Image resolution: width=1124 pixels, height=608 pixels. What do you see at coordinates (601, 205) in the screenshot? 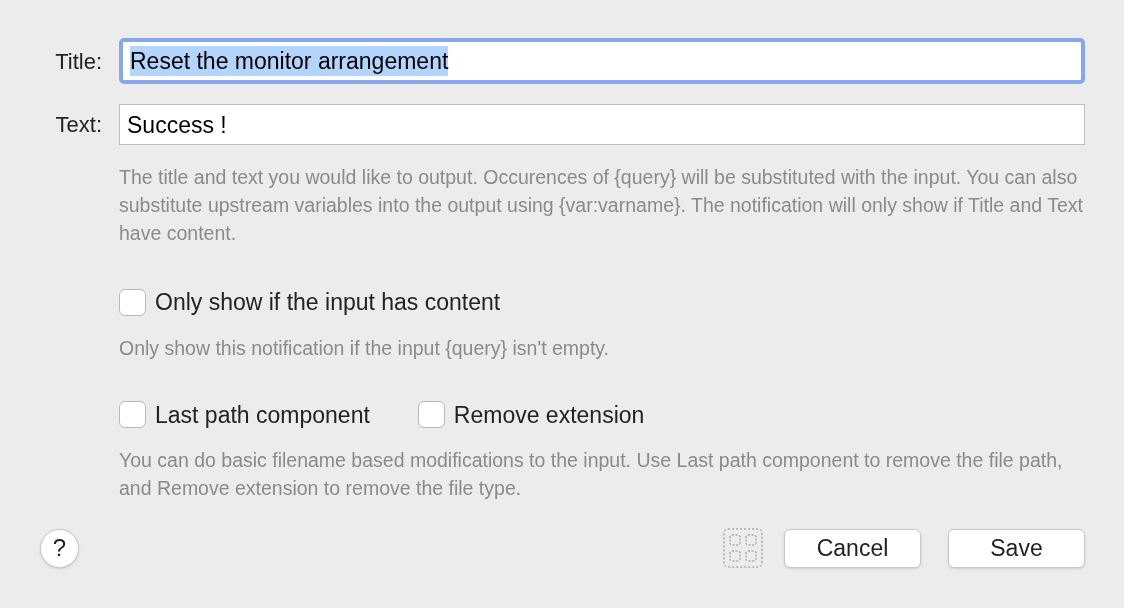
I see `help-text: The title and text you would like to output. Occurences of {query} will be substituted with the input. You can also substitute upstream variables into the output using {var:varname}. The notification will only show if Title and Text have content.` at bounding box center [601, 205].